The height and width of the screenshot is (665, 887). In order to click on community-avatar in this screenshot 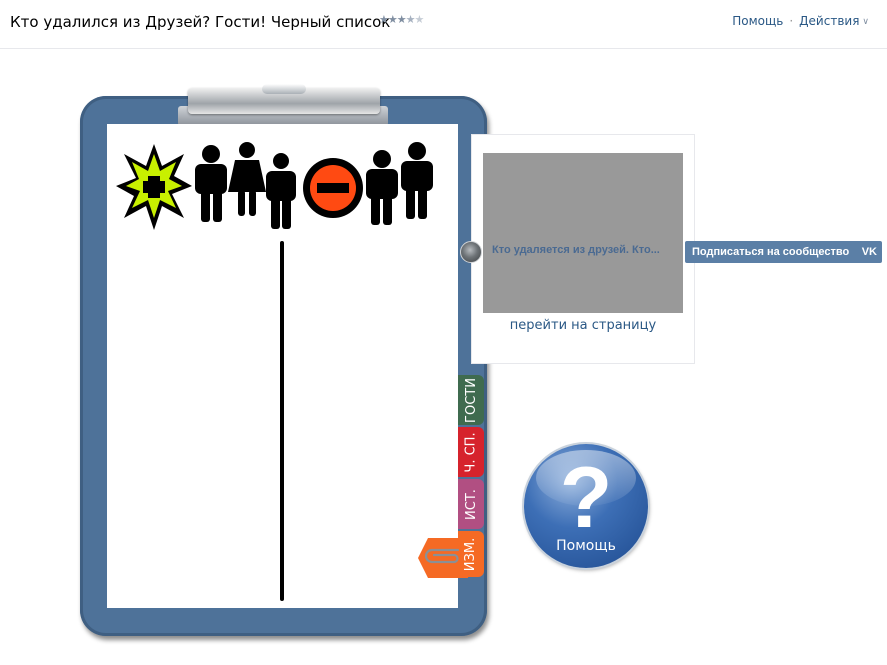, I will do `click(471, 252)`.